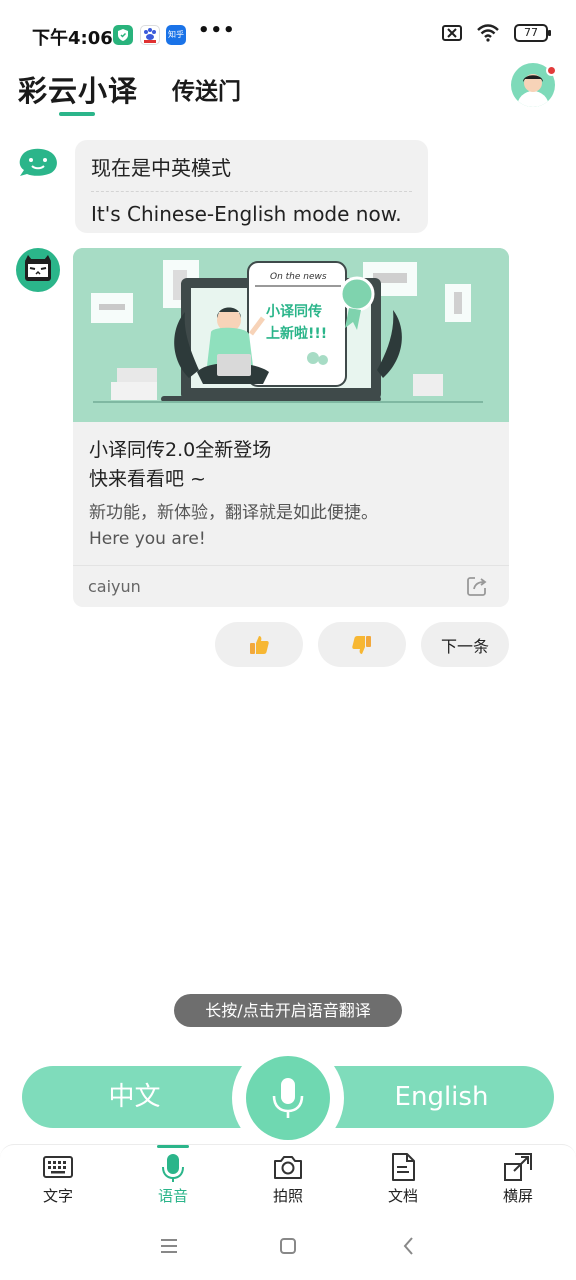  Describe the element at coordinates (150, 35) in the screenshot. I see `baidu-app-icon` at that location.